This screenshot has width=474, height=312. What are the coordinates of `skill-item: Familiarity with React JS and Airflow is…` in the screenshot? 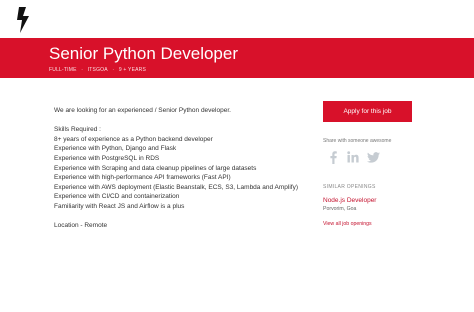 It's located at (119, 206).